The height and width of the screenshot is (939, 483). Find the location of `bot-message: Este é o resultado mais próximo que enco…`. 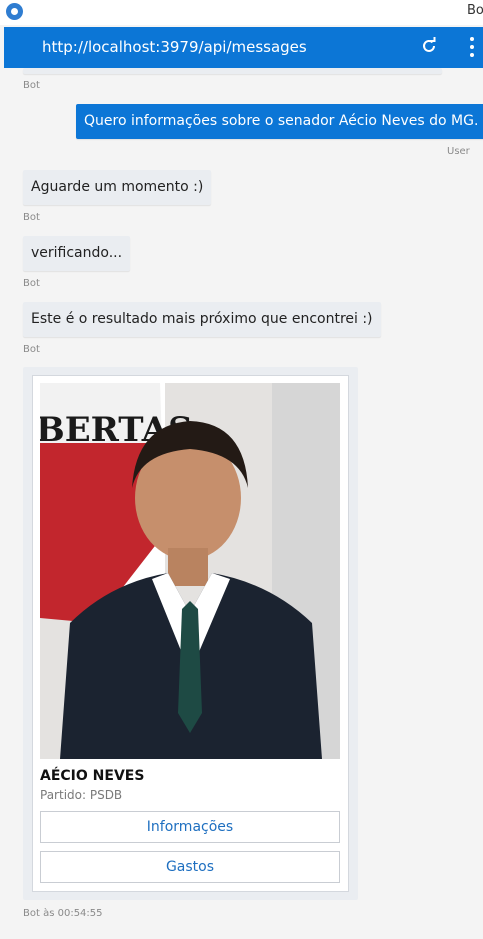

bot-message: Este é o resultado mais próximo que enco… is located at coordinates (202, 319).